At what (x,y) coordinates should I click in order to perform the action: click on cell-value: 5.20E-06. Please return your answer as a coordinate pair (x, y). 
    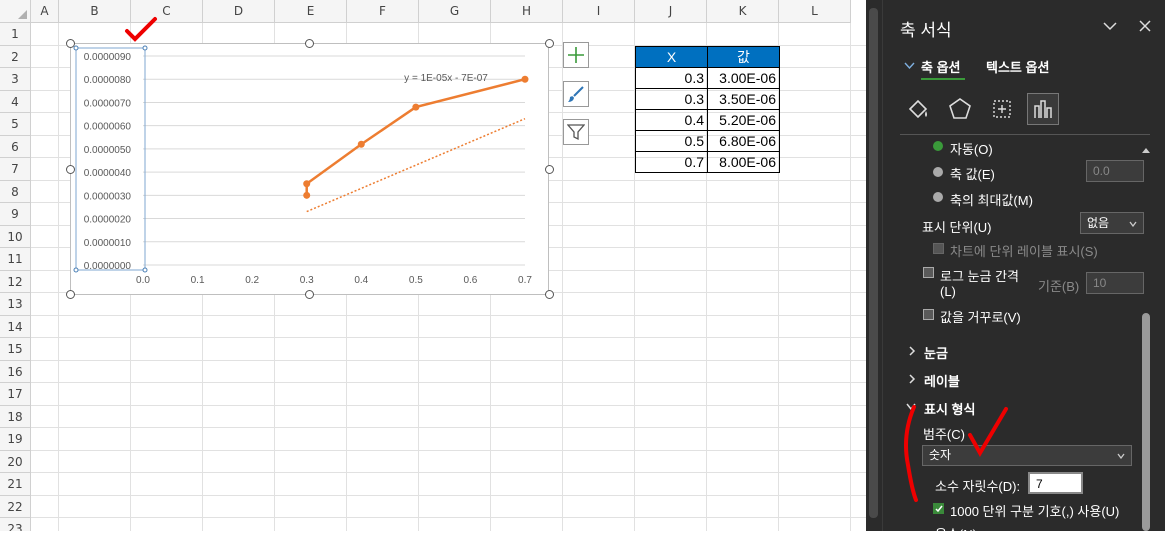
    Looking at the image, I should click on (743, 120).